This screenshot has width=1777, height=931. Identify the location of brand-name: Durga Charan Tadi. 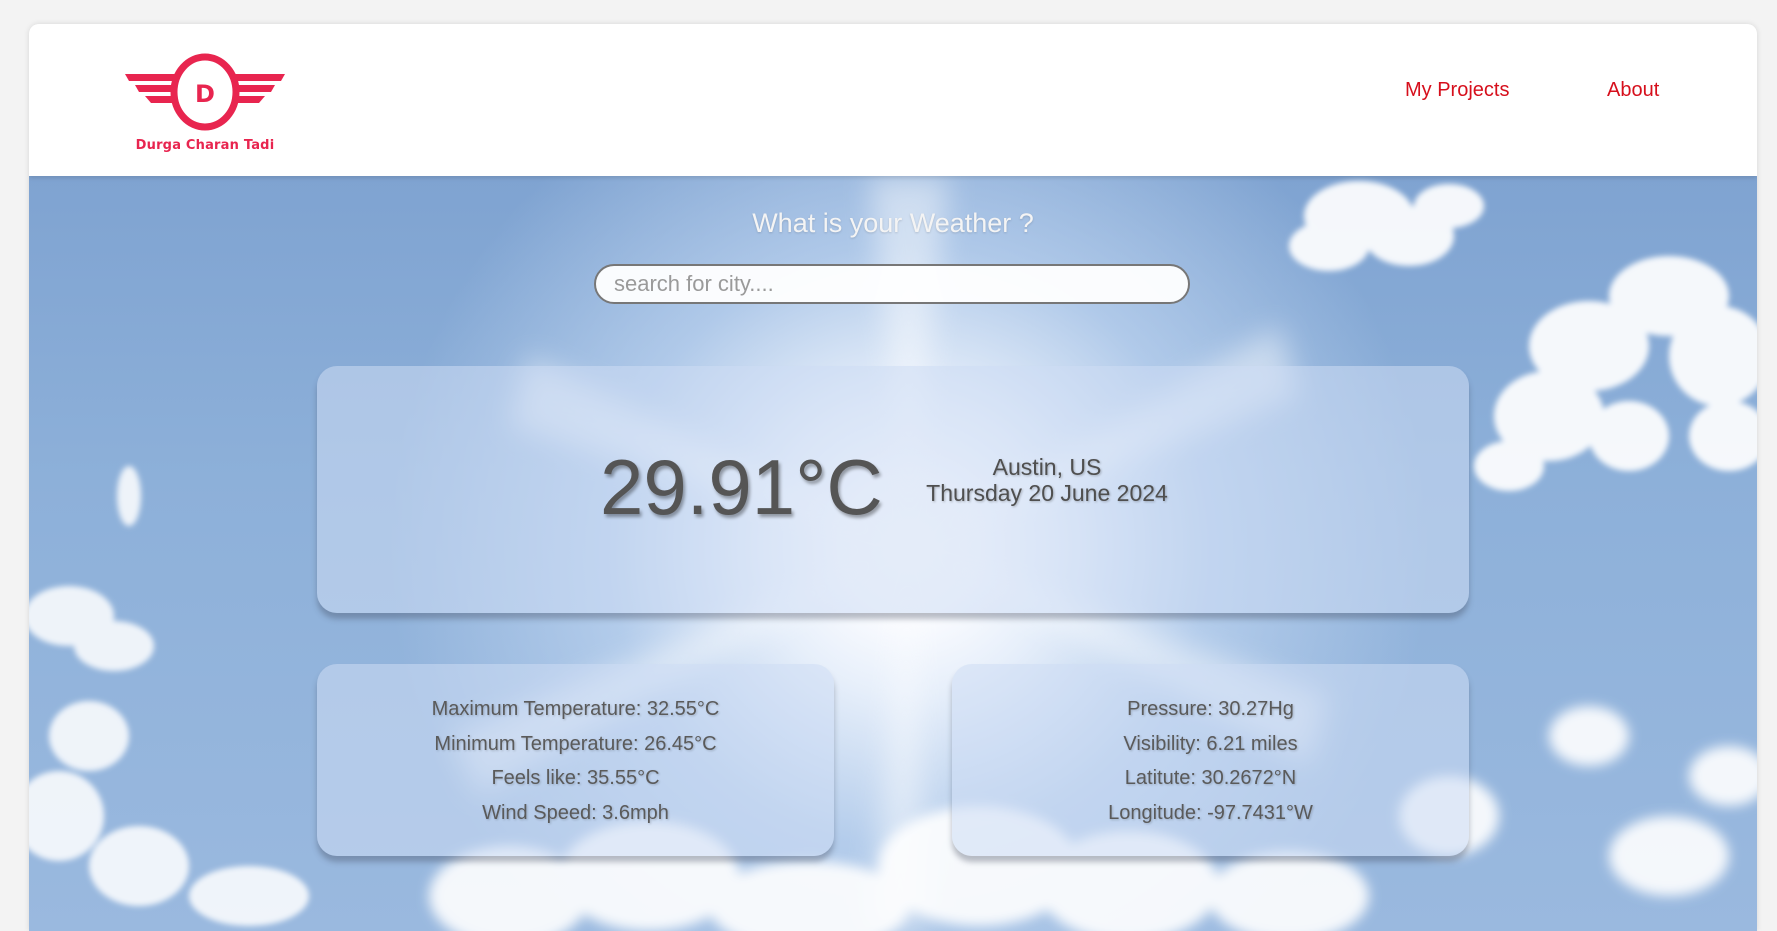
(205, 145).